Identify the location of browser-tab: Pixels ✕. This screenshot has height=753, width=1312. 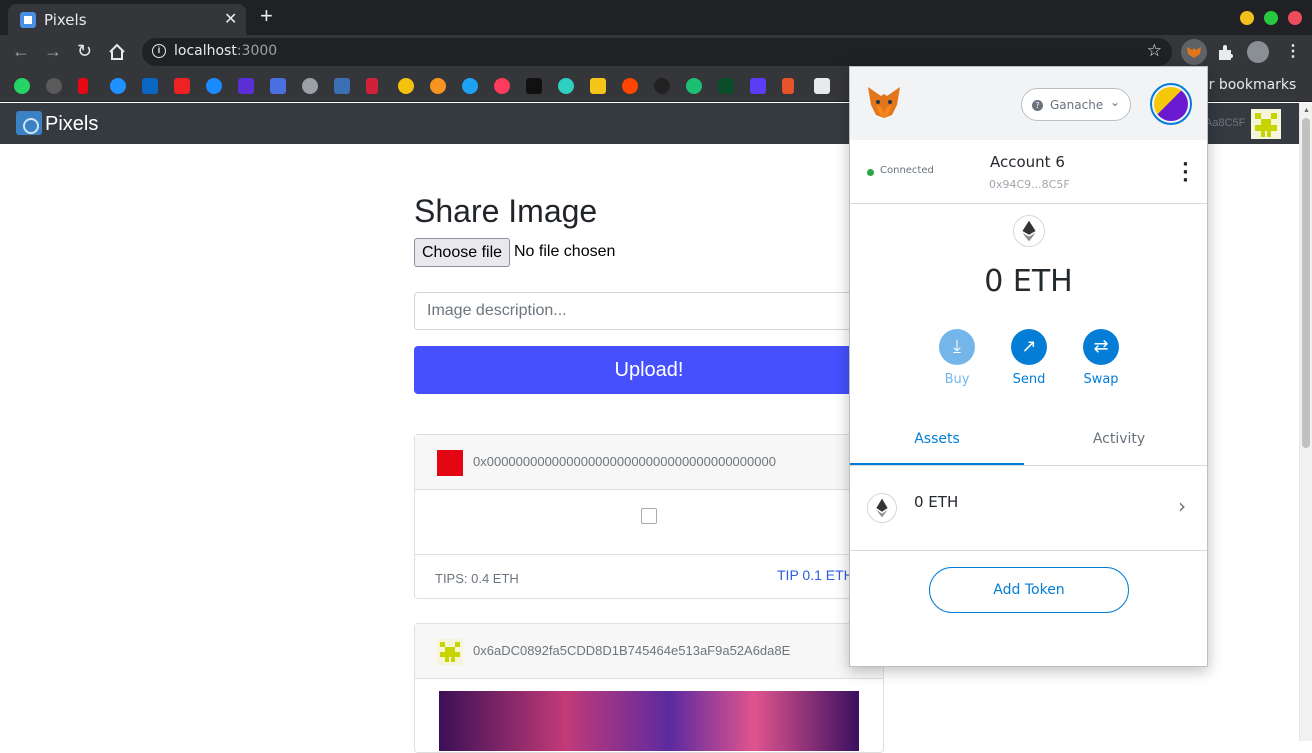
(127, 19).